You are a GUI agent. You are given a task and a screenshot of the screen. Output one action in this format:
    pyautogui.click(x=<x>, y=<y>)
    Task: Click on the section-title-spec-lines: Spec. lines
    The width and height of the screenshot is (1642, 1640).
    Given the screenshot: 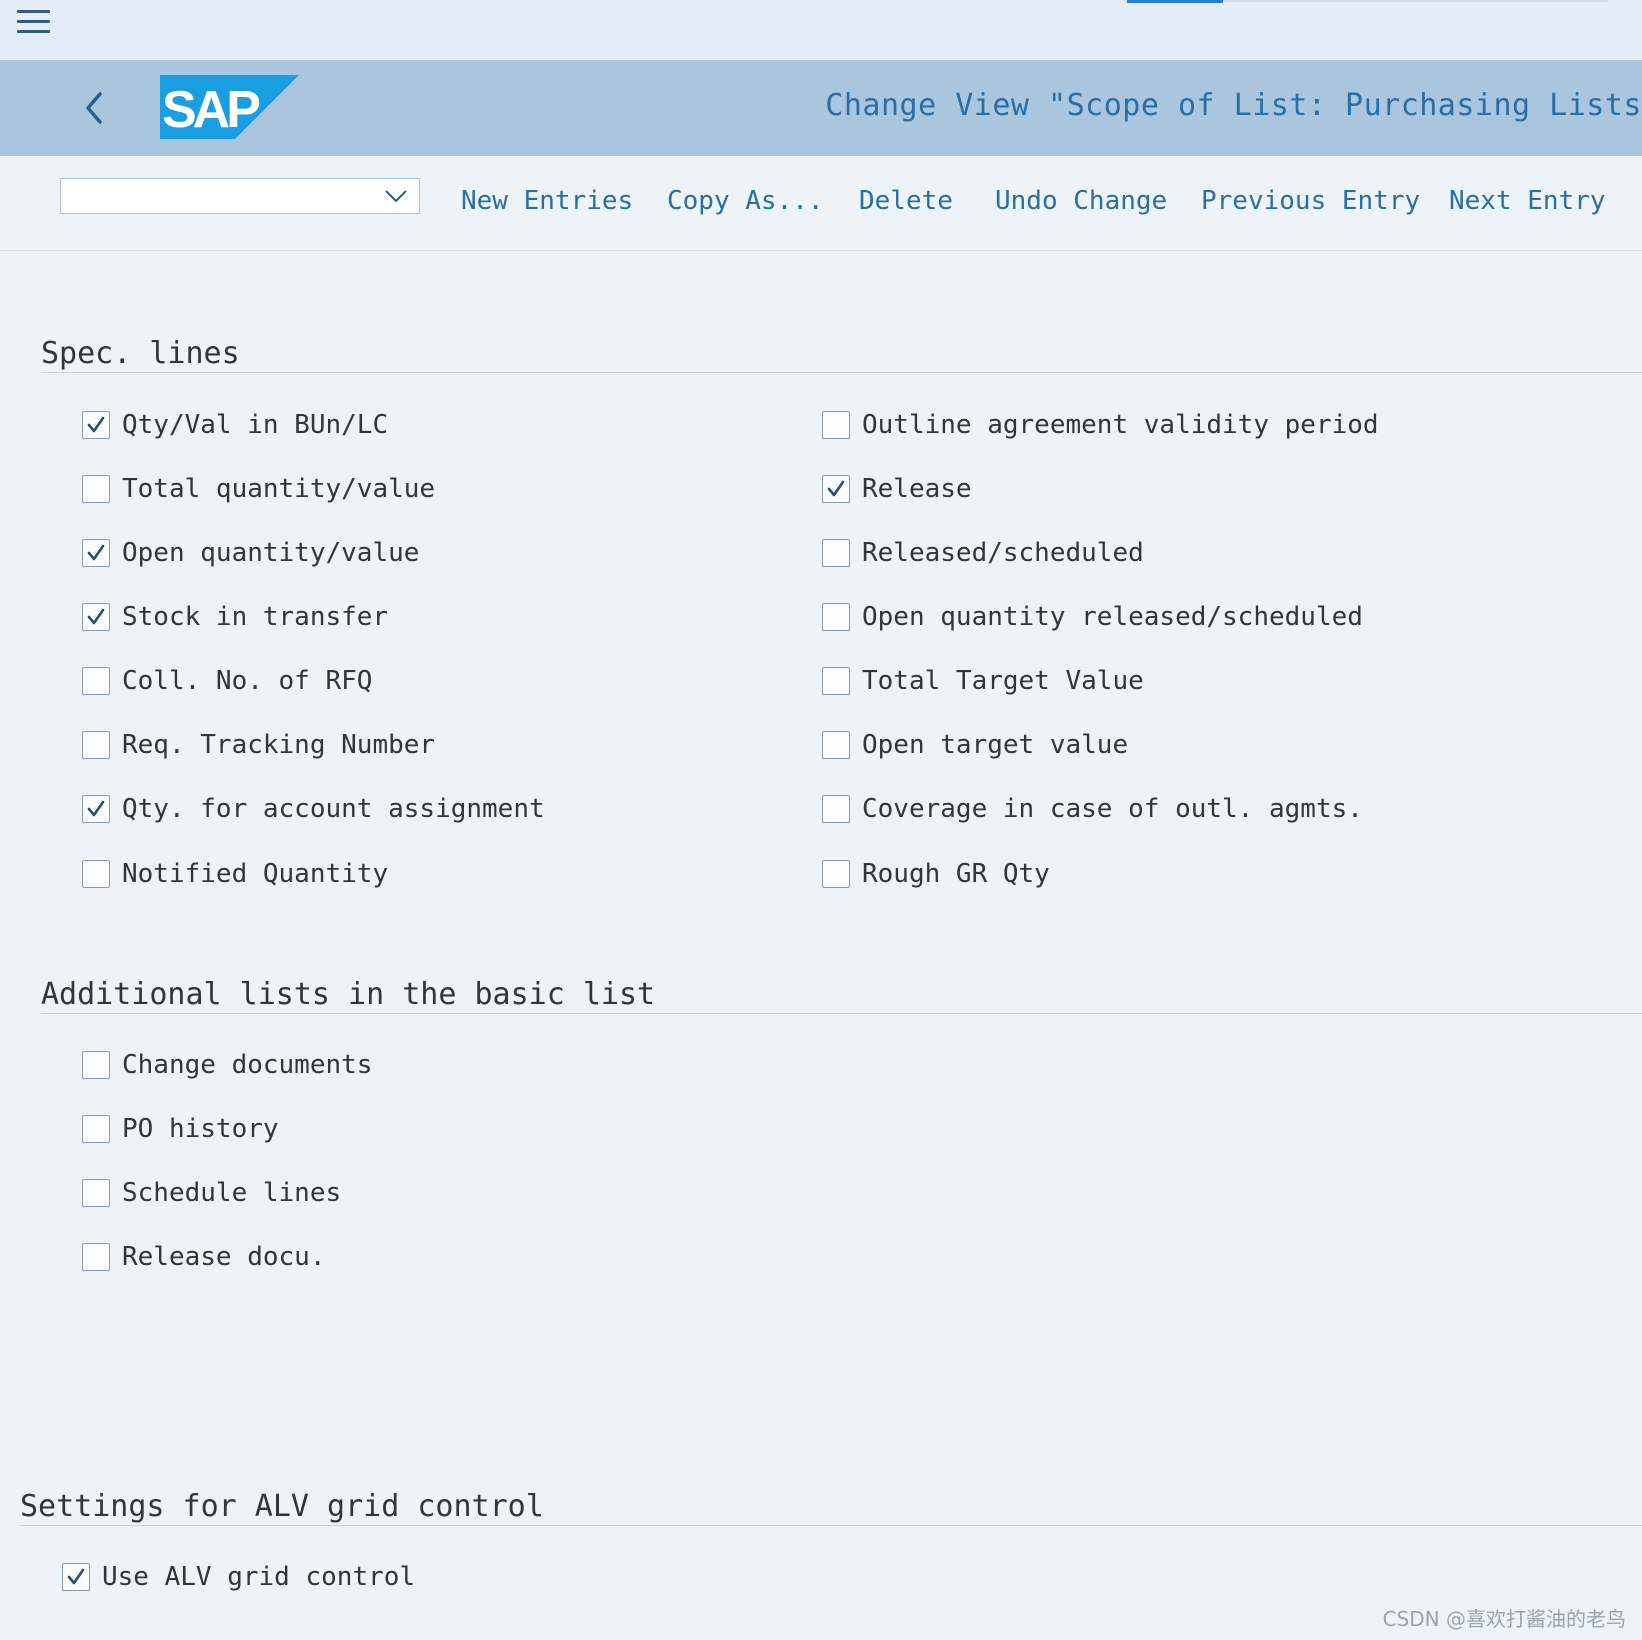 What is the action you would take?
    pyautogui.click(x=140, y=353)
    